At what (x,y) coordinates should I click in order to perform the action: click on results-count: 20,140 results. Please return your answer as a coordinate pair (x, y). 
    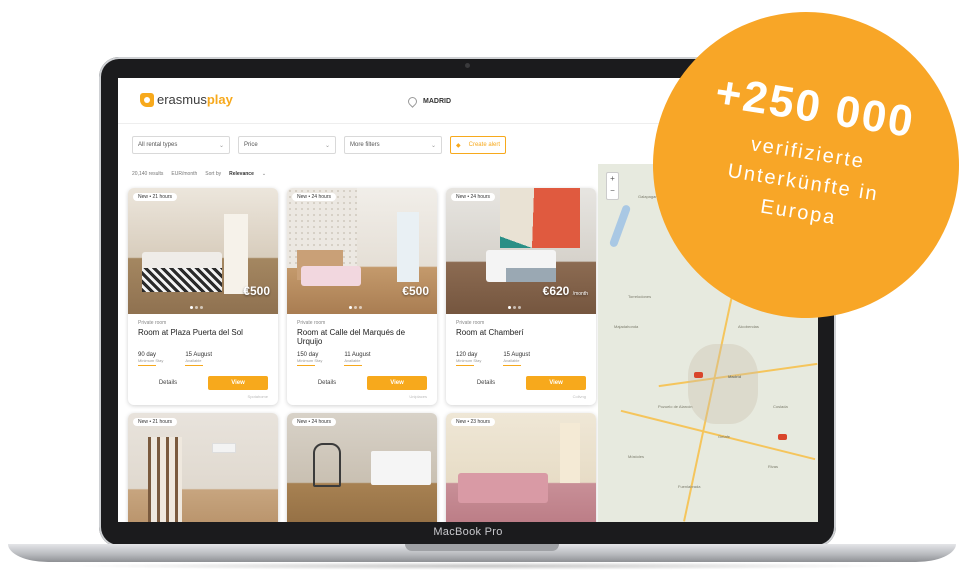
    Looking at the image, I should click on (148, 174).